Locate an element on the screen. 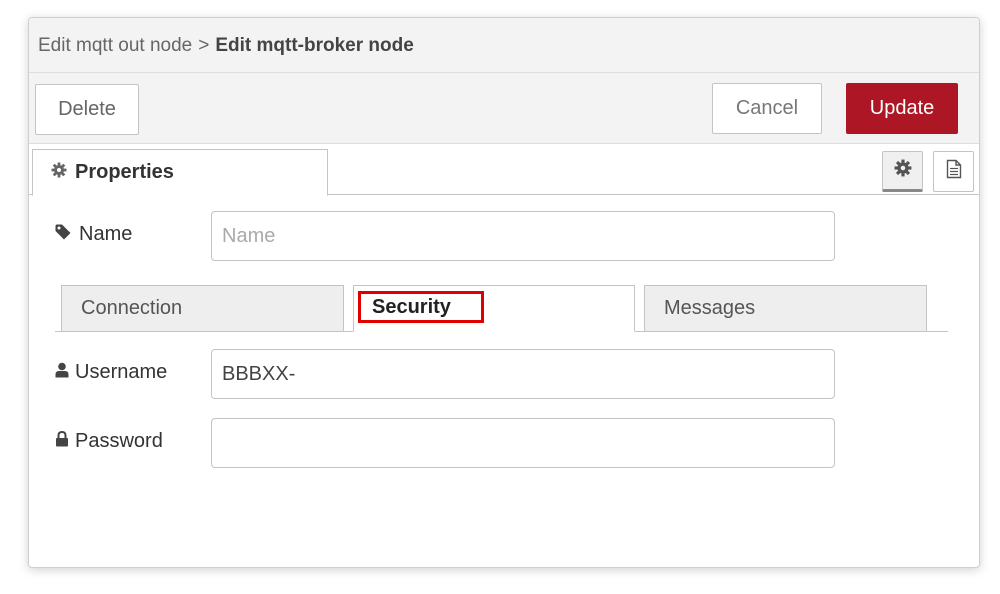 This screenshot has width=1000, height=594. tab-strip: Properties is located at coordinates (504, 170).